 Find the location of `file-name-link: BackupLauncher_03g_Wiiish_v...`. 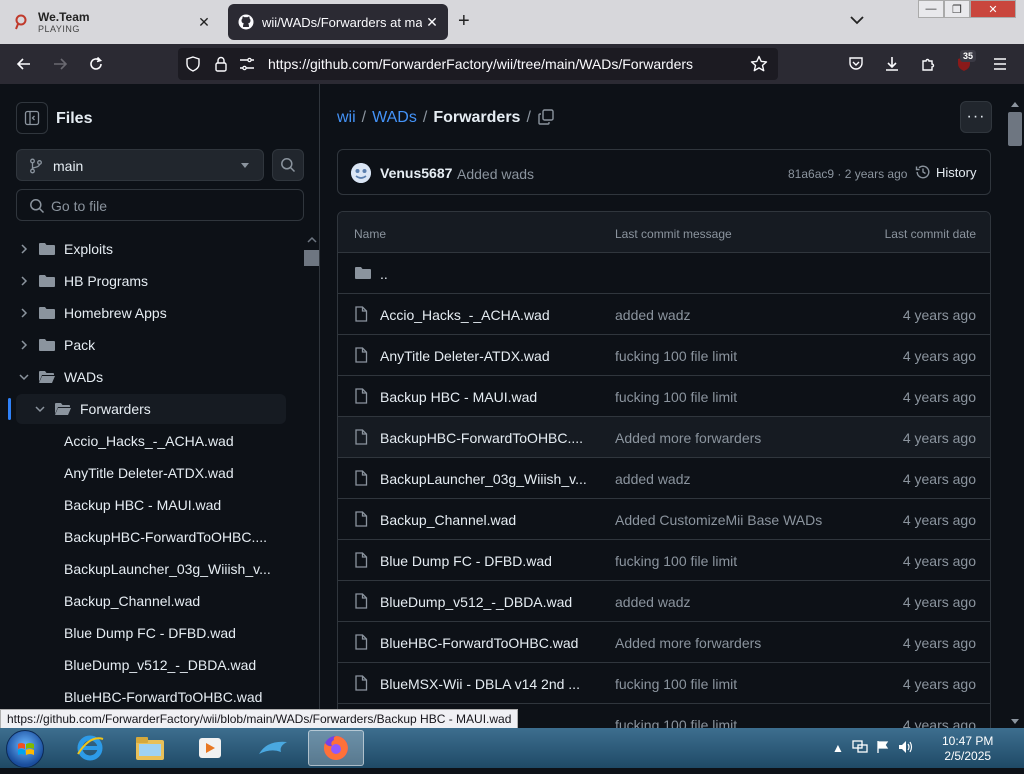

file-name-link: BackupLauncher_03g_Wiiish_v... is located at coordinates (483, 479).